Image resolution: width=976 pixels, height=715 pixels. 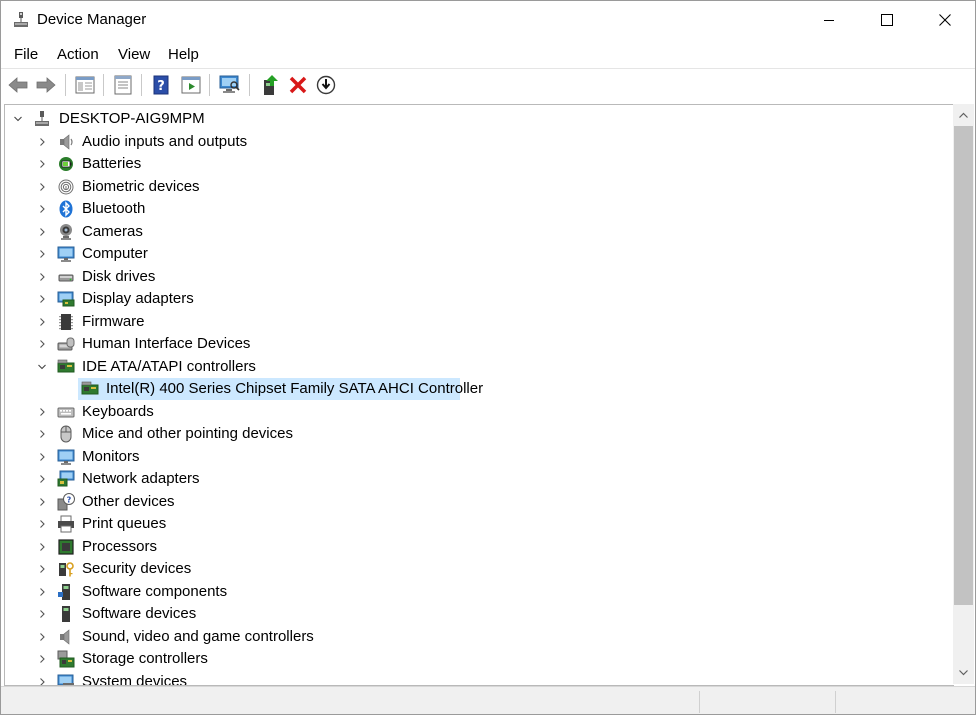 What do you see at coordinates (66, 344) in the screenshot?
I see `hid-icon` at bounding box center [66, 344].